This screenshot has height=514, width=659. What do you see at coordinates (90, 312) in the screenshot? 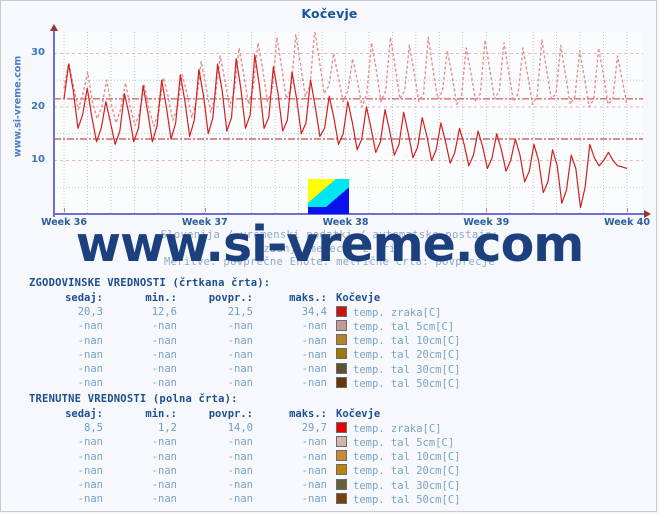
I see `cell-sedaj: 20,3` at bounding box center [90, 312].